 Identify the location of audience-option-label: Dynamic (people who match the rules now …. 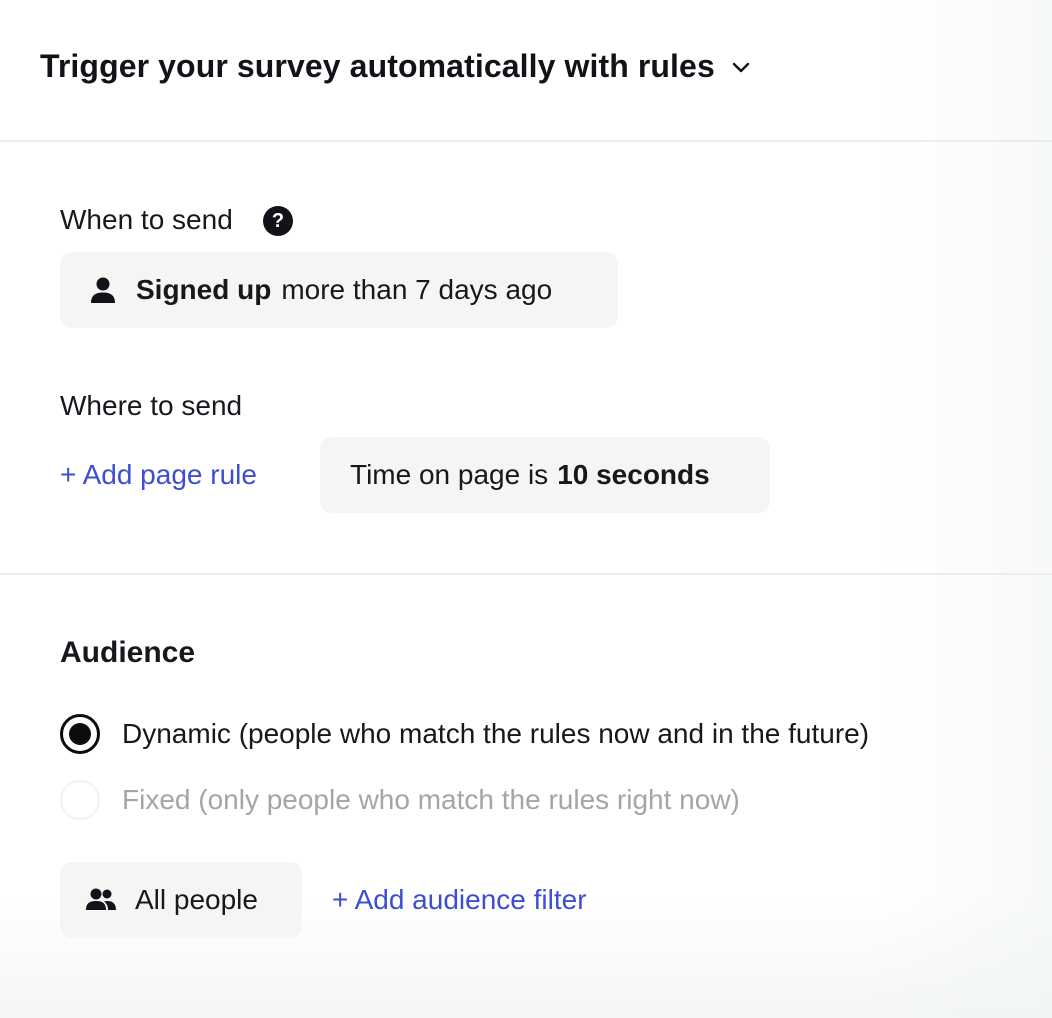
(496, 733).